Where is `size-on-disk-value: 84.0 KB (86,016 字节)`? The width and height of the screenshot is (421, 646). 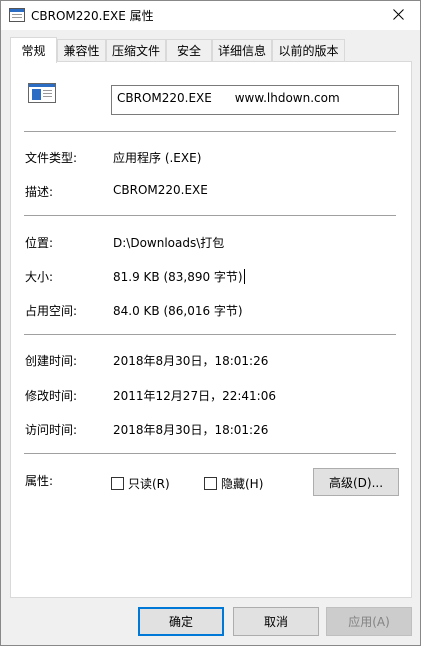
size-on-disk-value: 84.0 KB (86,016 字节) is located at coordinates (178, 311).